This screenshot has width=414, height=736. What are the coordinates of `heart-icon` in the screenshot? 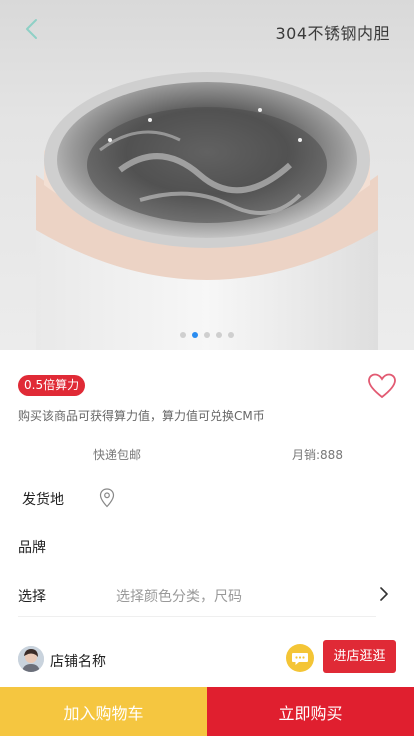 It's located at (382, 386).